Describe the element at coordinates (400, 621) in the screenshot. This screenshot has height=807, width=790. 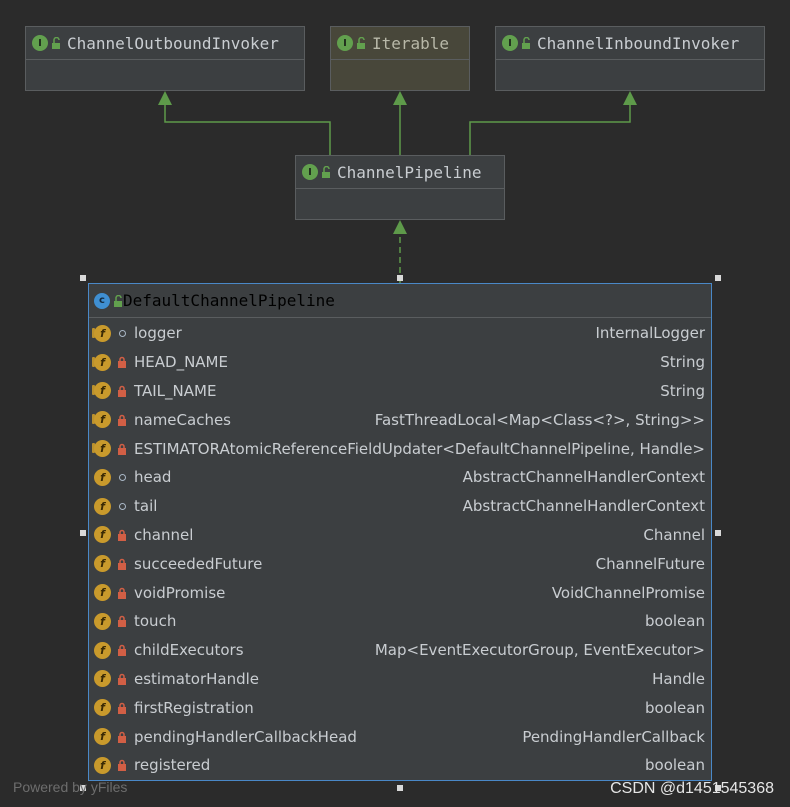
I see `field-row: f touch boolean` at that location.